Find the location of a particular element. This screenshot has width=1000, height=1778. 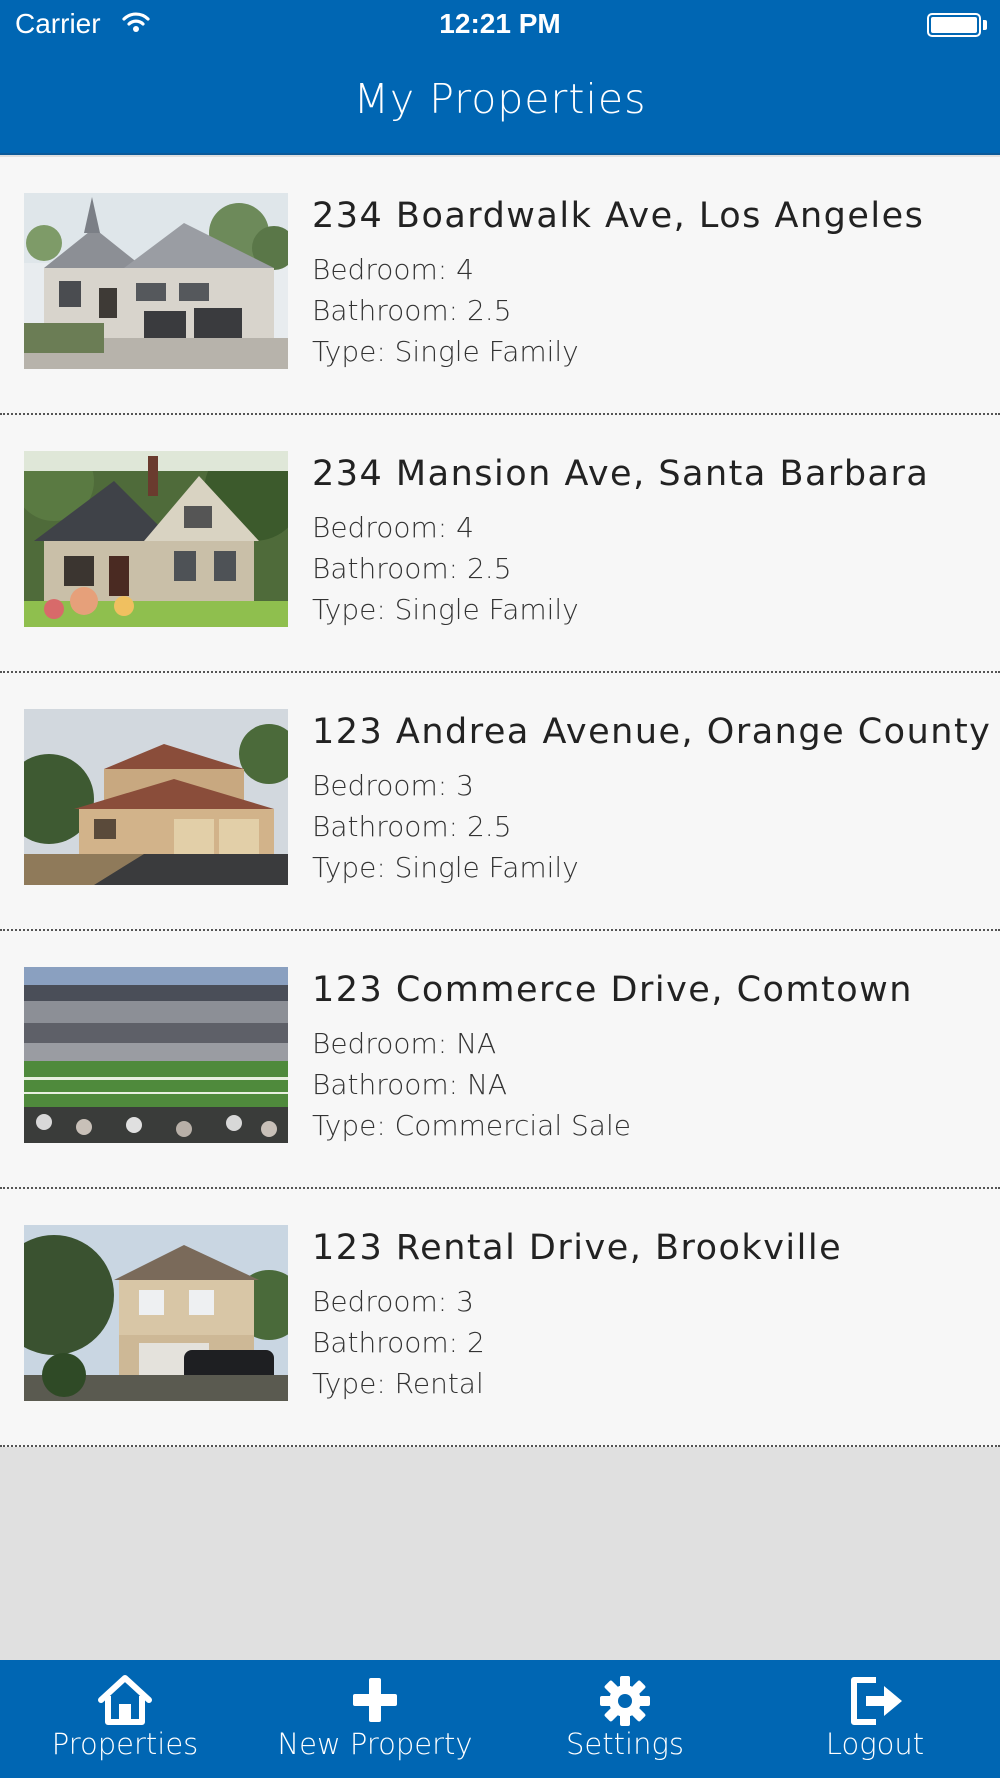

status-time: 12:21 PM is located at coordinates (500, 23).